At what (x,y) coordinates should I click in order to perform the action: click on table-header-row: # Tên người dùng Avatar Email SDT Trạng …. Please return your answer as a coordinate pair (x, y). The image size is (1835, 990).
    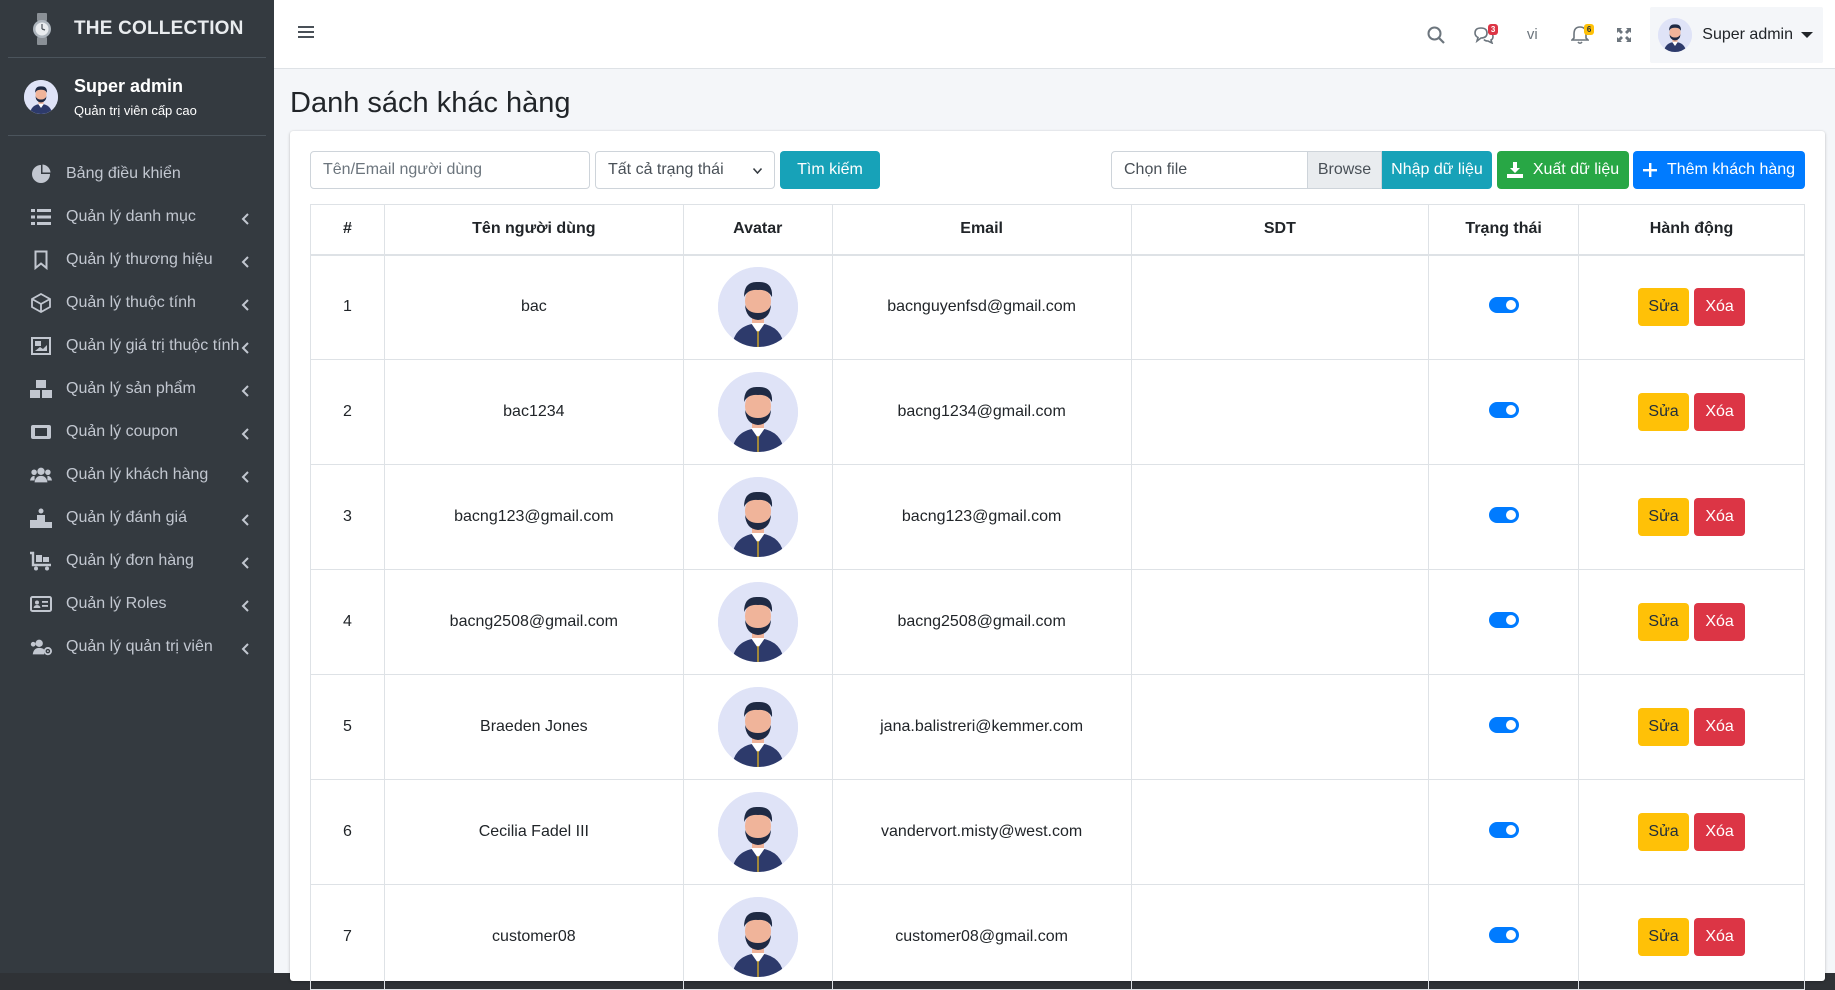
    Looking at the image, I should click on (1057, 230).